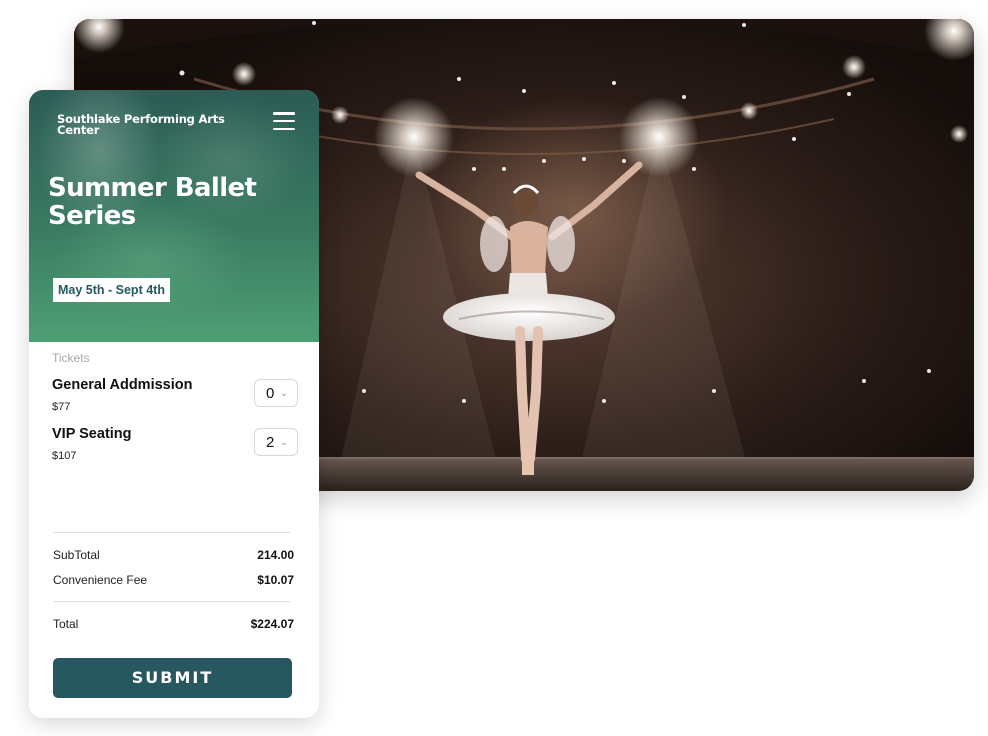  What do you see at coordinates (122, 385) in the screenshot?
I see `ticket-name-general: General Addmission` at bounding box center [122, 385].